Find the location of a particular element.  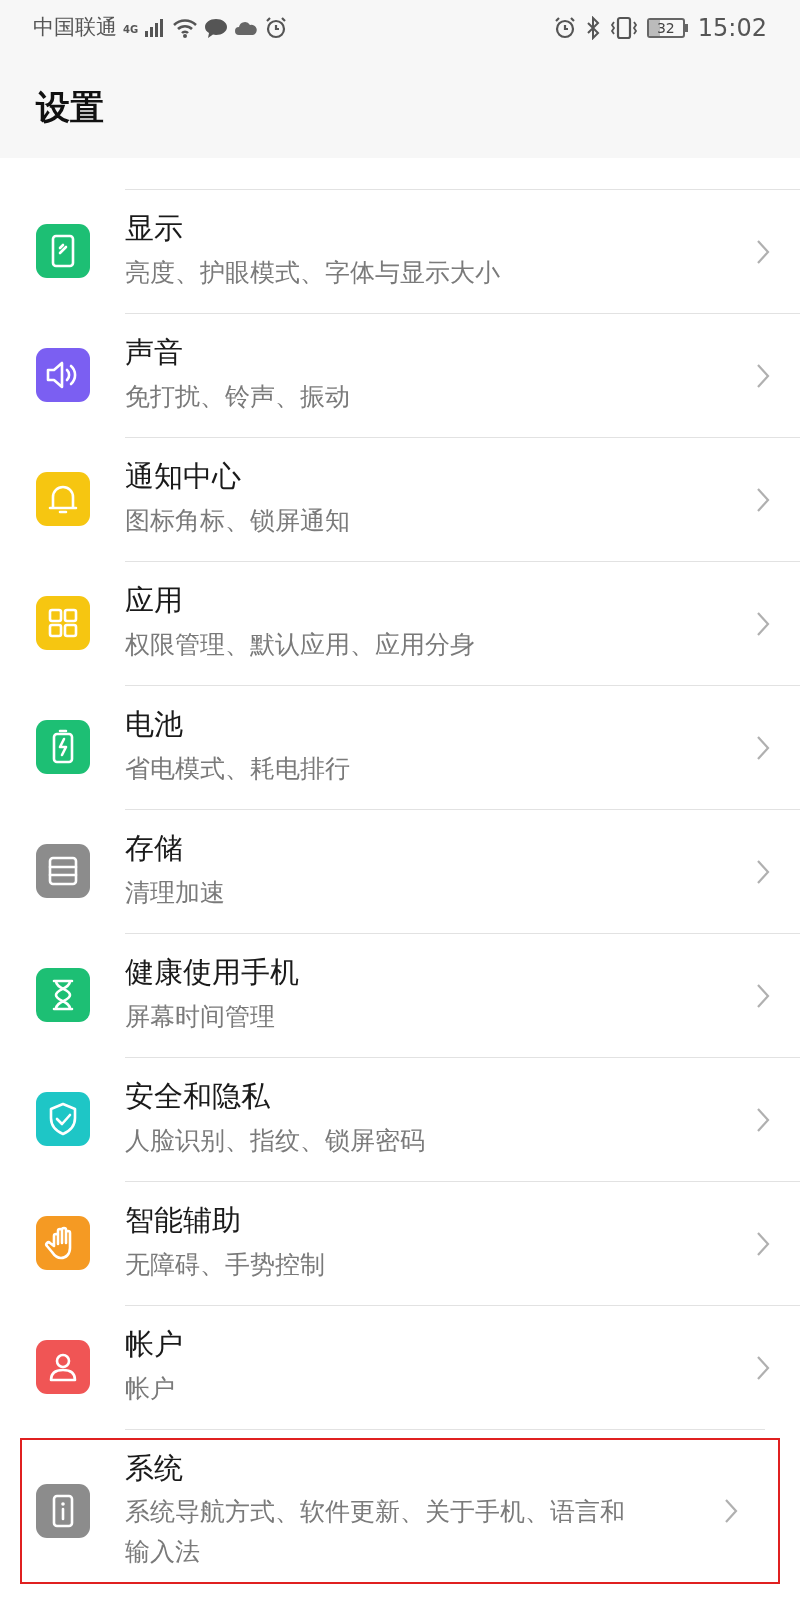

item-title: 存储 is located at coordinates (154, 848).